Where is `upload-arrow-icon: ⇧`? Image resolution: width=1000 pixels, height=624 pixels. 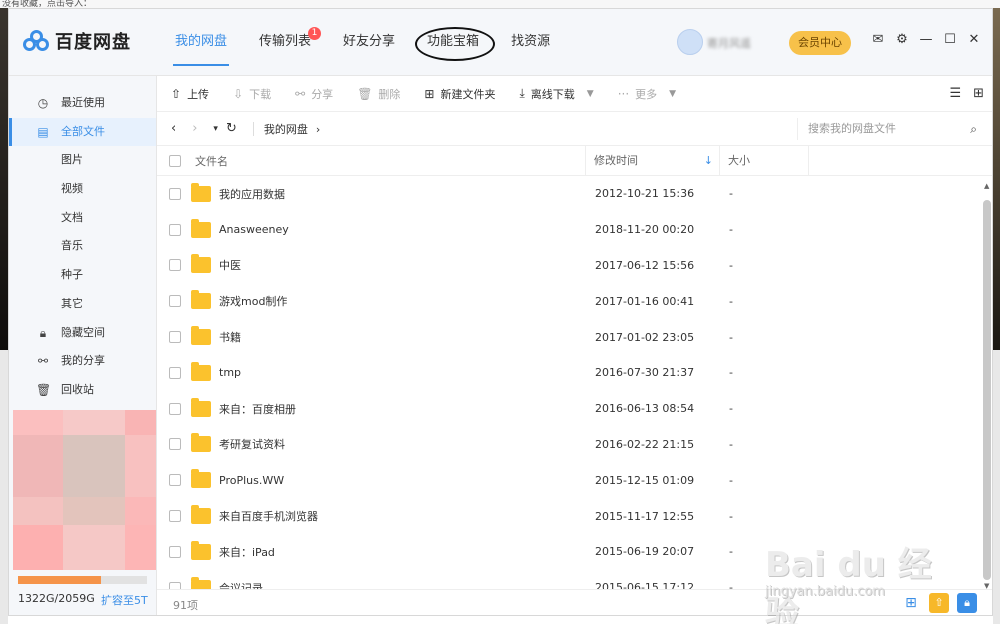
upload-arrow-icon: ⇧ is located at coordinates (939, 603).